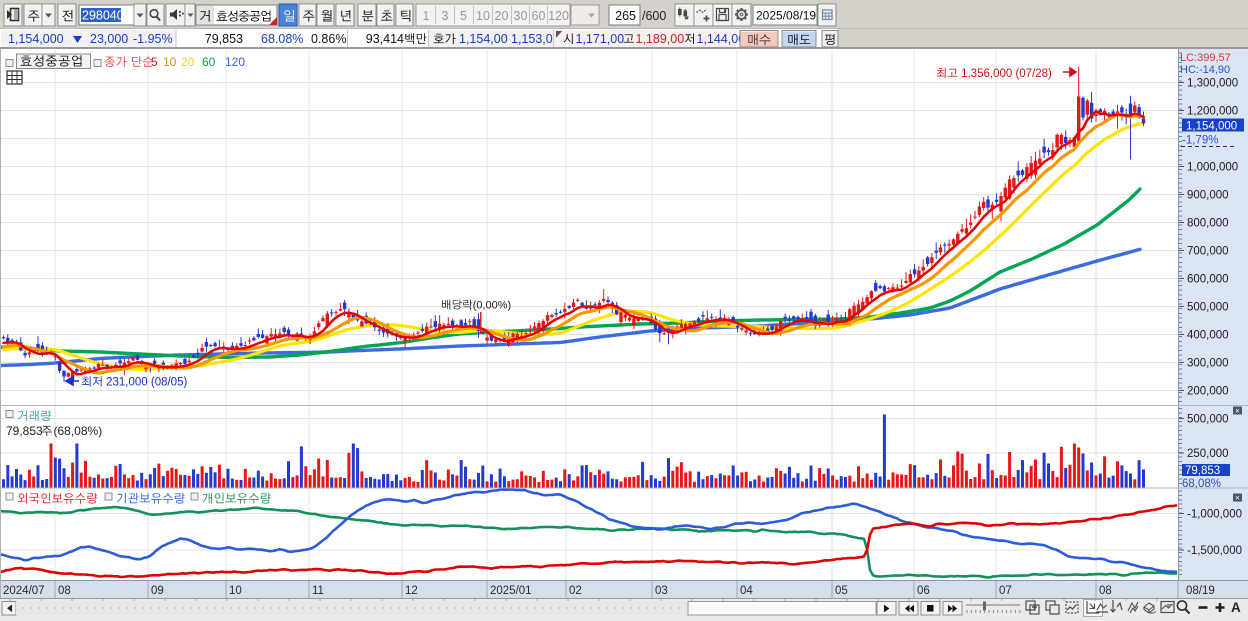  What do you see at coordinates (153, 39) in the screenshot?
I see `svg-text: -1.95%` at bounding box center [153, 39].